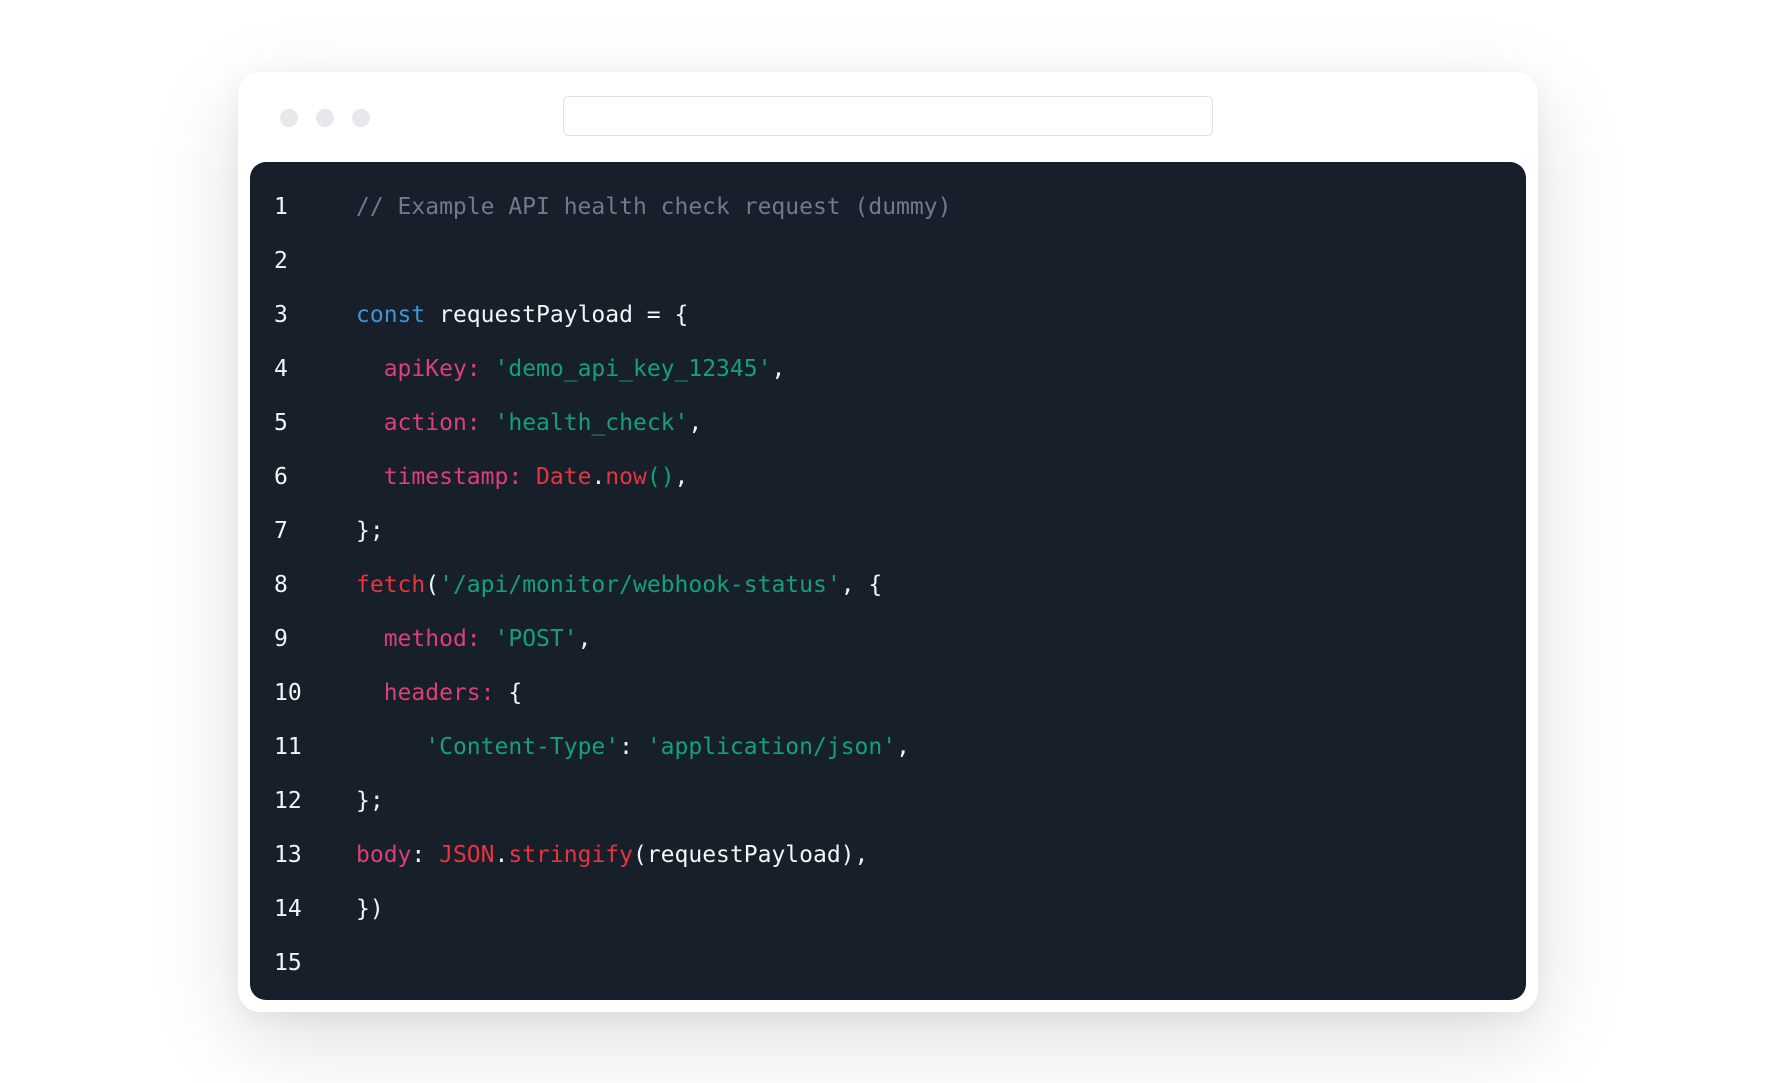 The height and width of the screenshot is (1083, 1770). I want to click on line-source: 'Content-Type': 'application/json',, so click(633, 747).